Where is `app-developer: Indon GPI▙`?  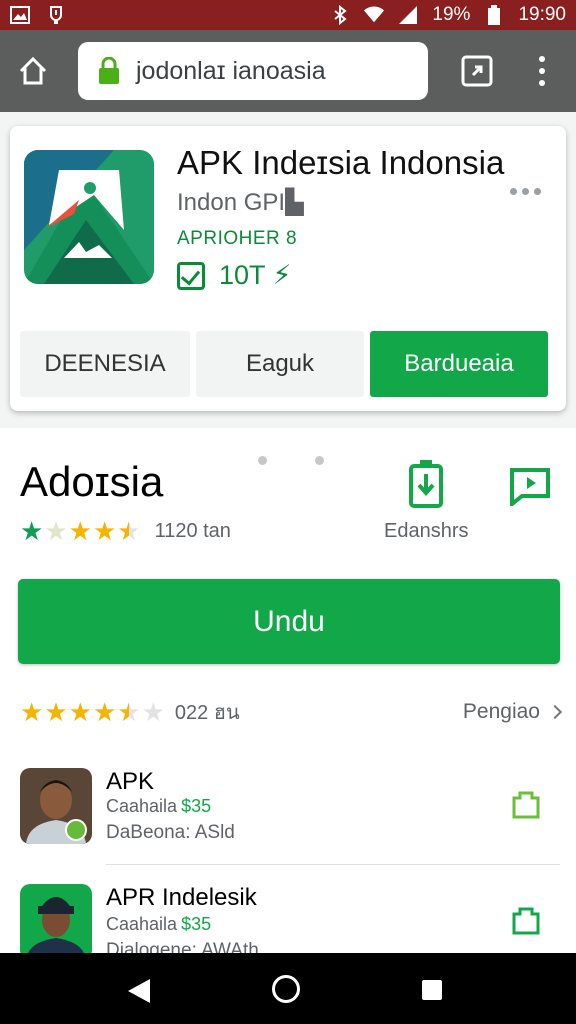 app-developer: Indon GPI▙ is located at coordinates (240, 202).